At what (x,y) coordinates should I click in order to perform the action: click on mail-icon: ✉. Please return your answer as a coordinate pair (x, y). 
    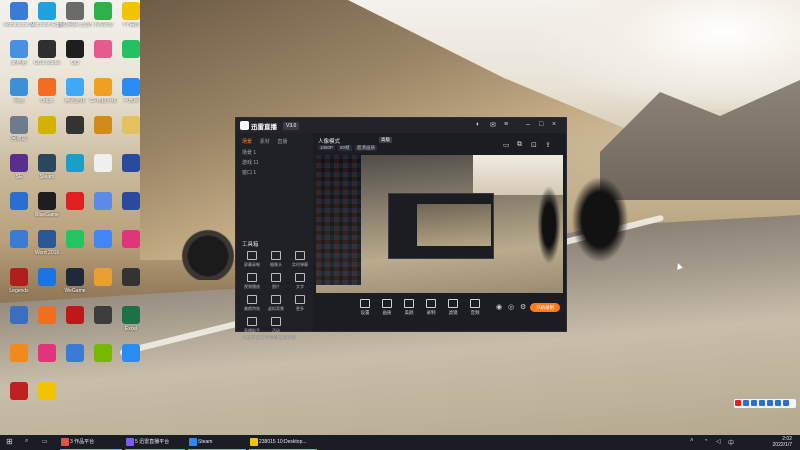
    Looking at the image, I should click on (493, 125).